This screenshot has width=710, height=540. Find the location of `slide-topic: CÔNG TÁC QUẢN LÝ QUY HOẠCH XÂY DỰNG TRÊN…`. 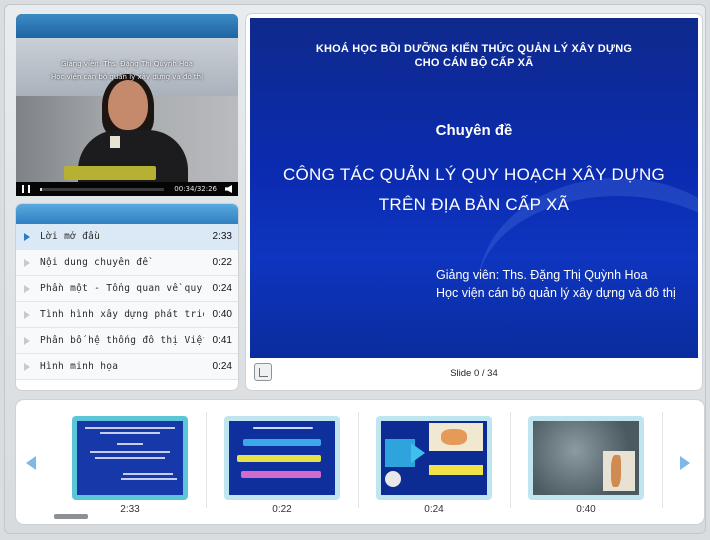

slide-topic: CÔNG TÁC QUẢN LÝ QUY HOẠCH XÂY DỰNG TRÊN… is located at coordinates (474, 190).